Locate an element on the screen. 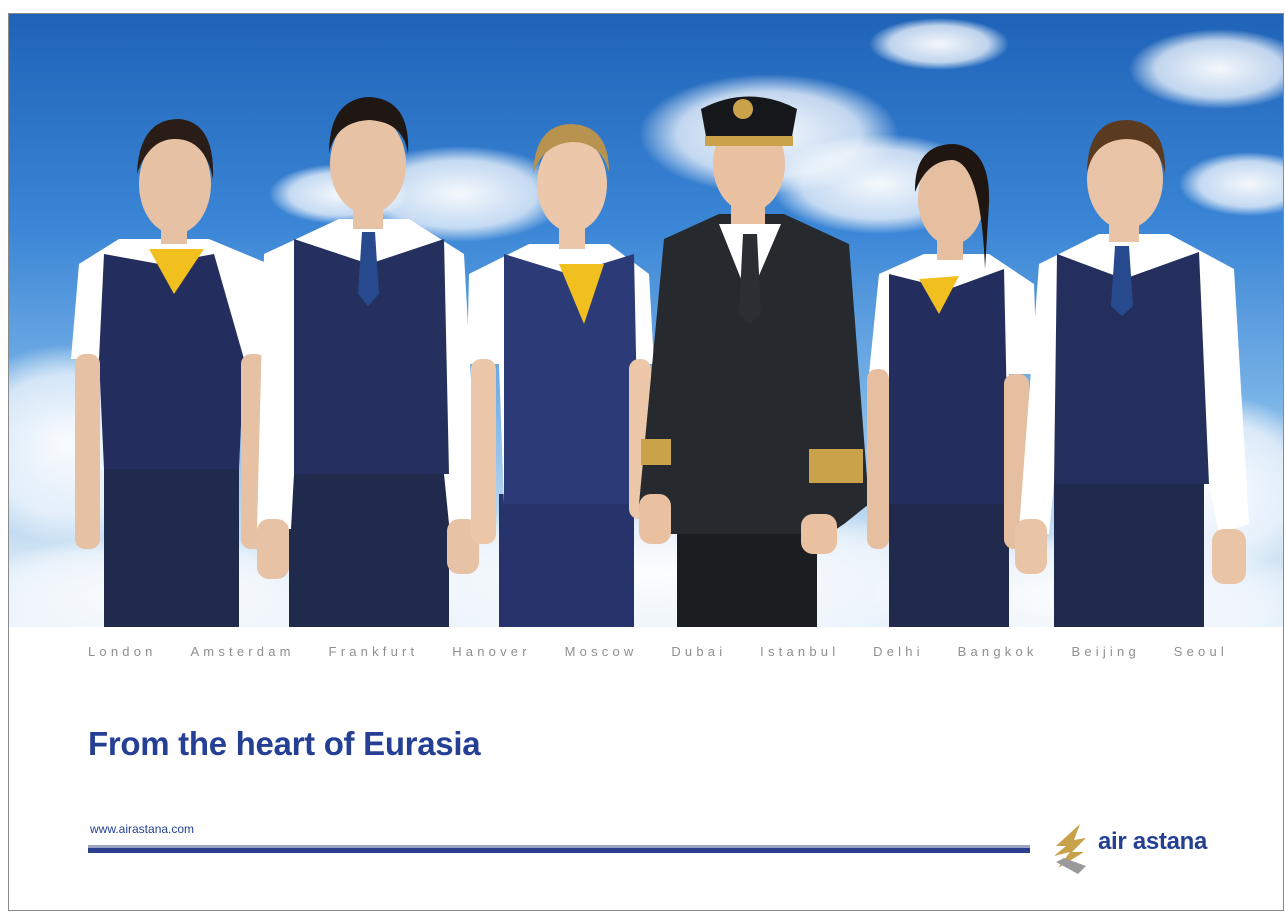  city-label: Moscow is located at coordinates (601, 651).